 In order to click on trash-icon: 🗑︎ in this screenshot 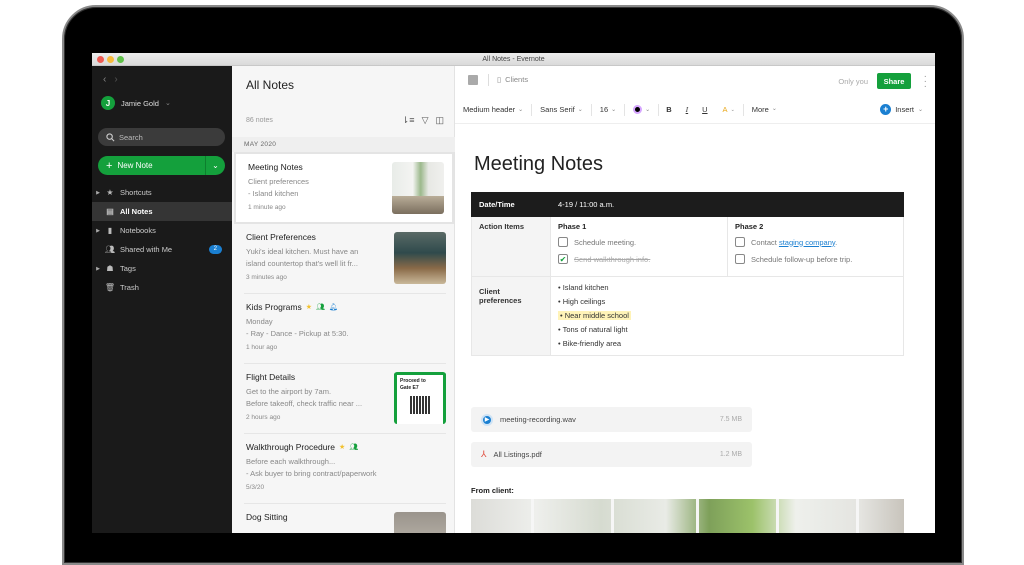, I will do `click(110, 287)`.